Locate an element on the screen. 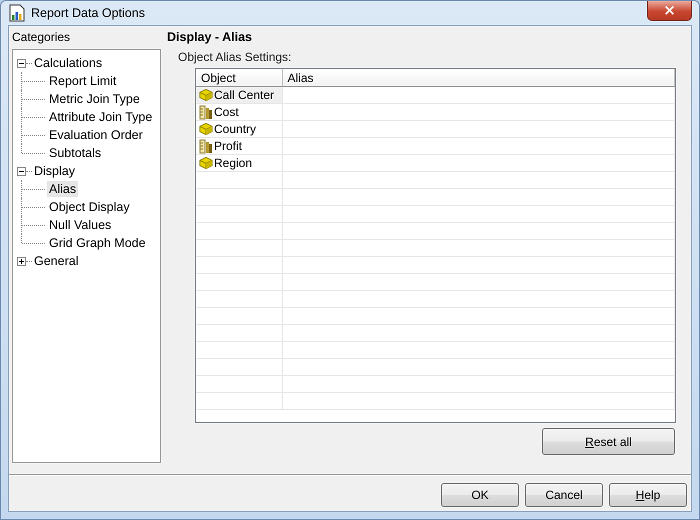  table-cell: Cost is located at coordinates (239, 112).